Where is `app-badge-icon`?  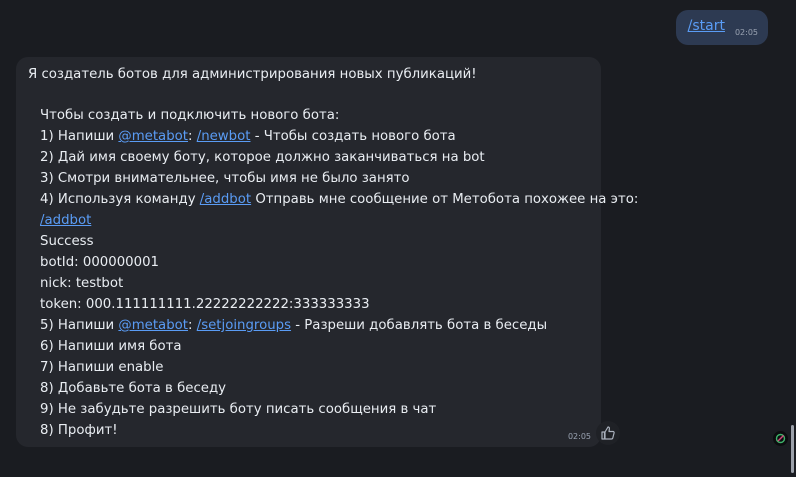
app-badge-icon is located at coordinates (780, 438).